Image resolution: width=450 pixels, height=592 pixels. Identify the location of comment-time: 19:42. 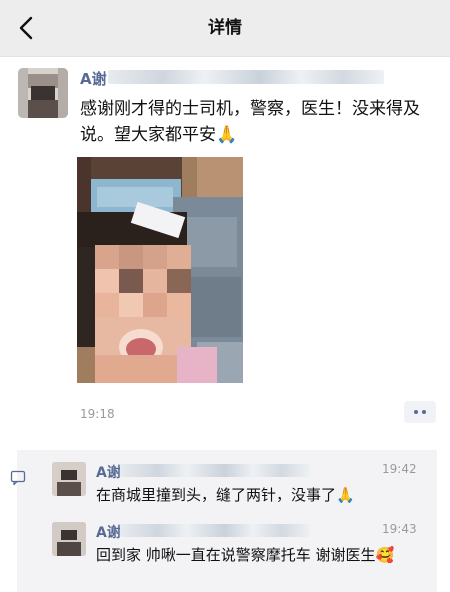
(399, 469).